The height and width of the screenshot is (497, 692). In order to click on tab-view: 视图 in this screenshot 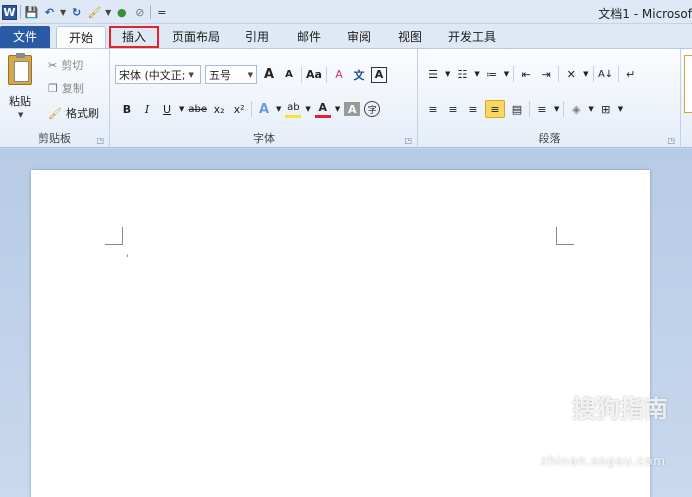, I will do `click(410, 37)`.